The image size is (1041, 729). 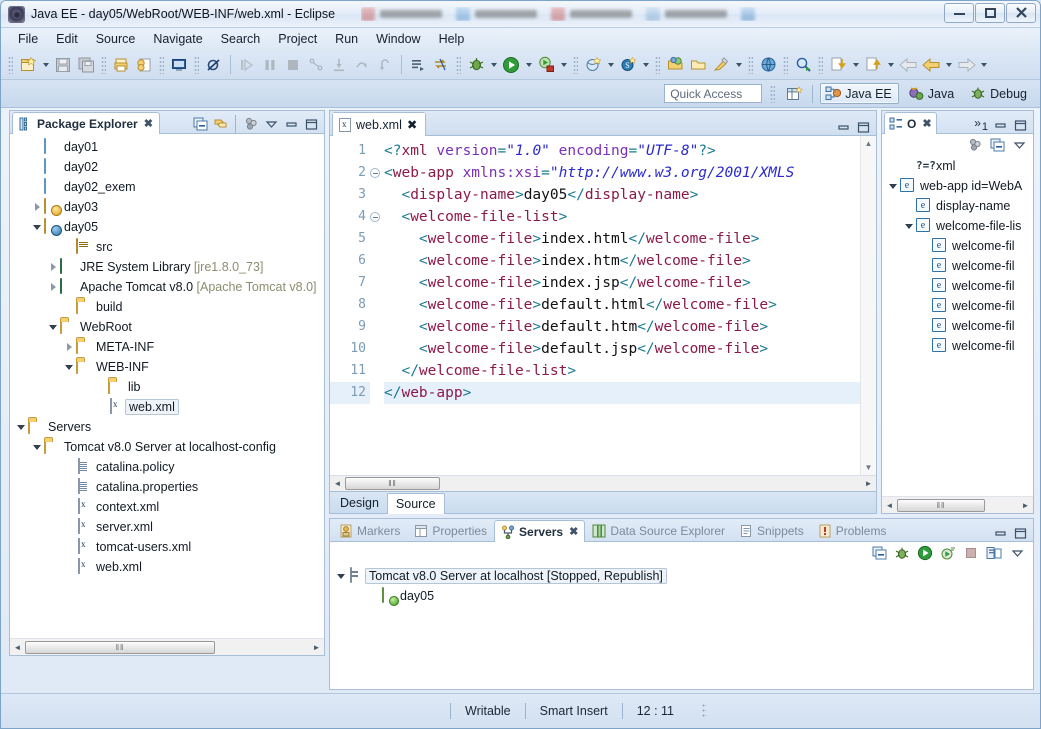 I want to click on tab-servers: Servers ✖, so click(x=540, y=531).